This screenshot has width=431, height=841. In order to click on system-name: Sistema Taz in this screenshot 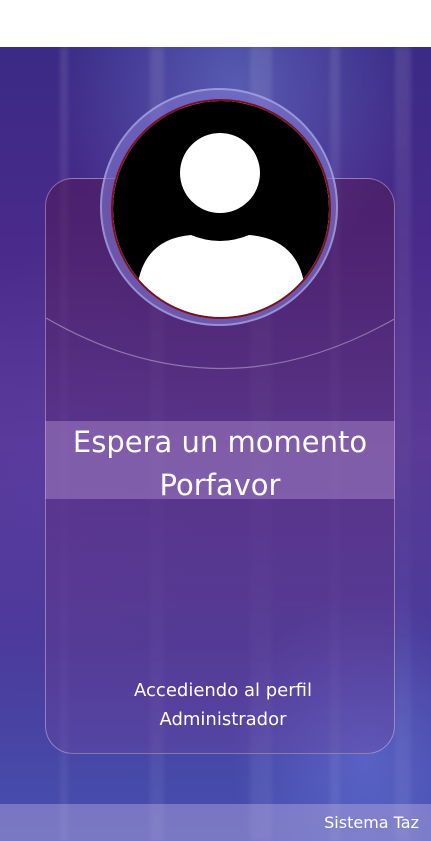, I will do `click(371, 822)`.